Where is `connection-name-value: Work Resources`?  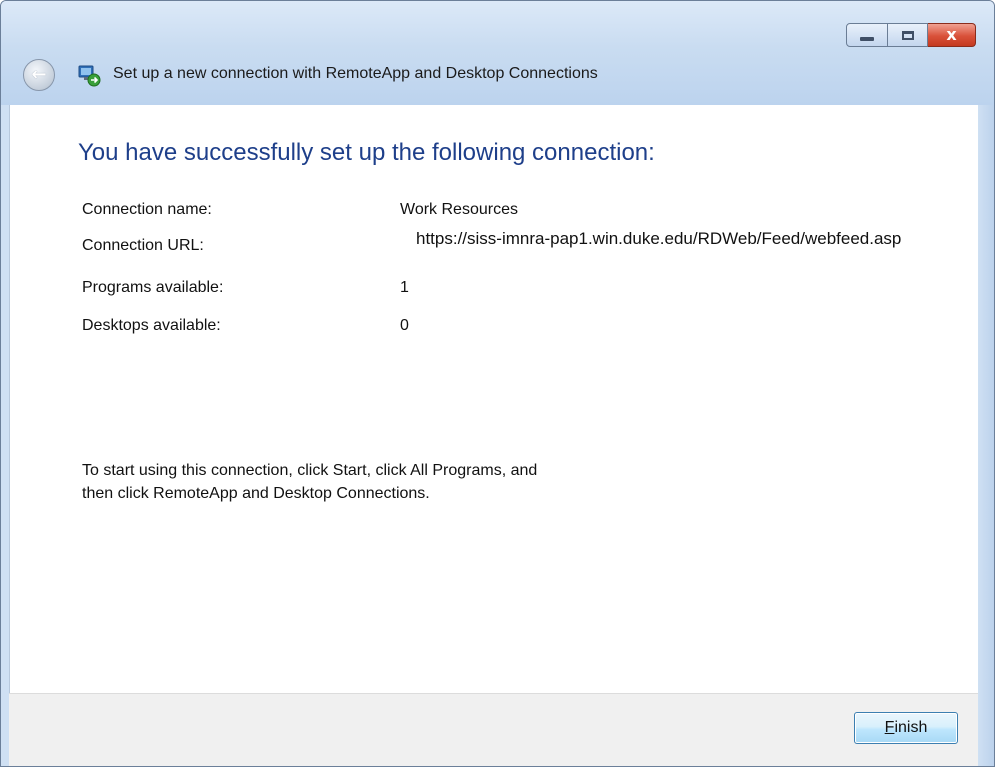 connection-name-value: Work Resources is located at coordinates (459, 209).